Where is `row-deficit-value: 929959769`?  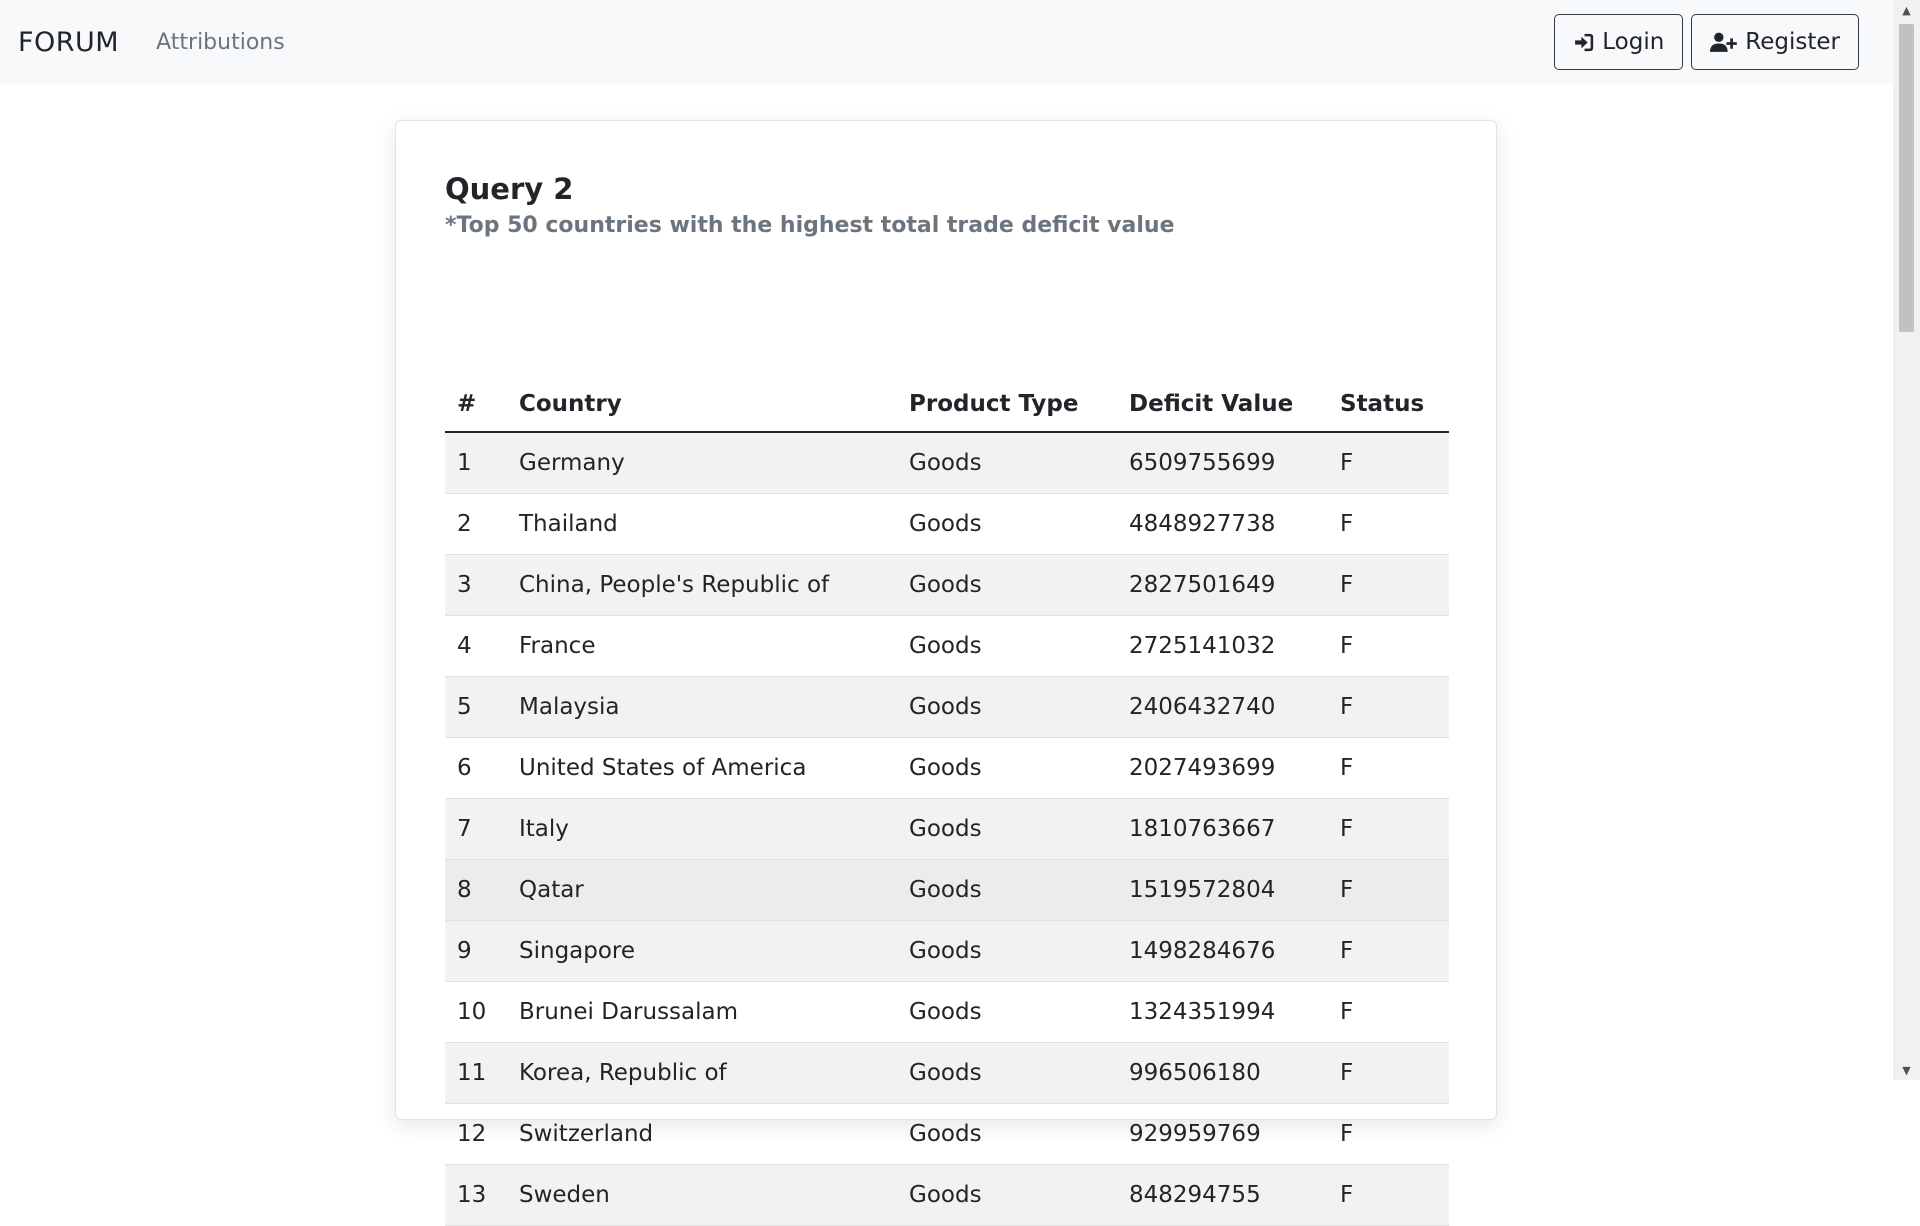
row-deficit-value: 929959769 is located at coordinates (1222, 1134).